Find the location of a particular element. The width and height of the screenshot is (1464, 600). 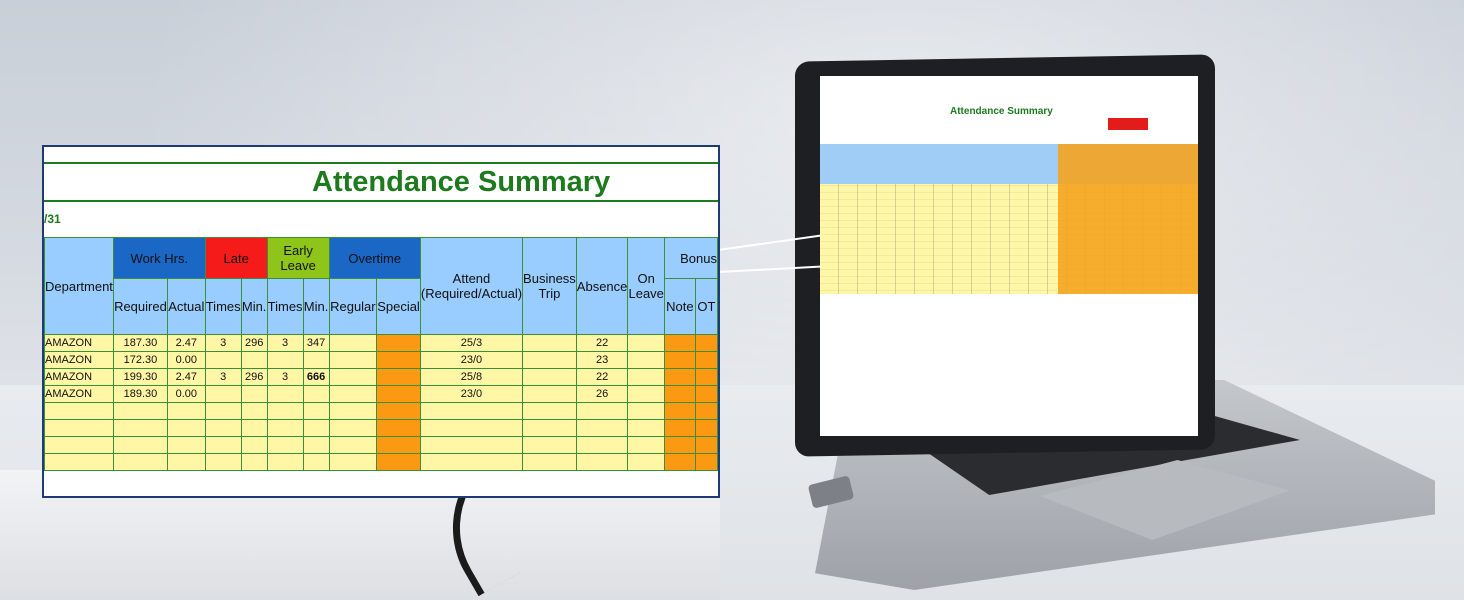

header-early-min: Min. is located at coordinates (316, 306).